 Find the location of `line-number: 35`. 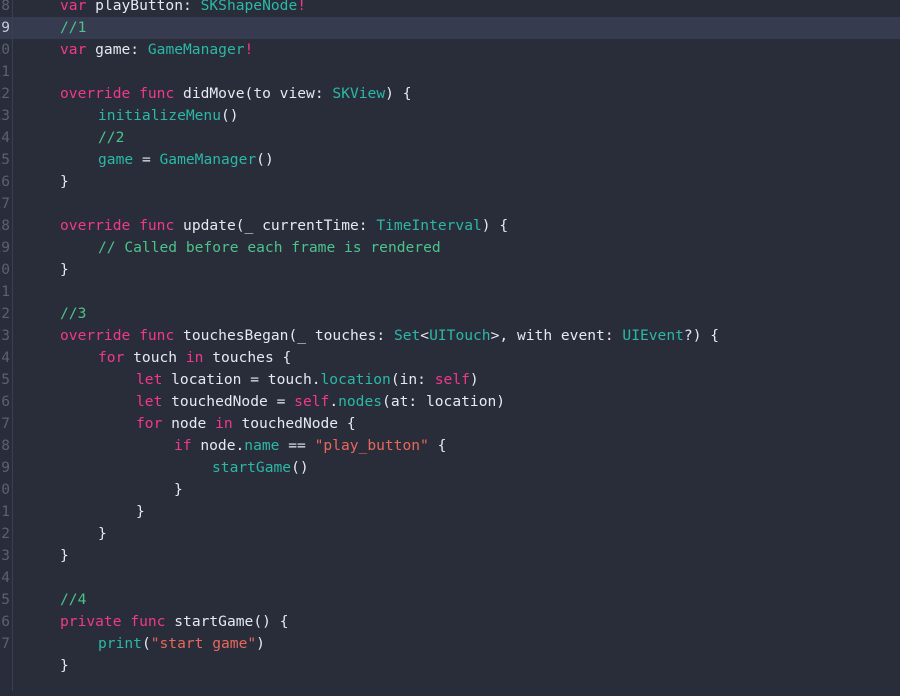

line-number: 35 is located at coordinates (5, 600).